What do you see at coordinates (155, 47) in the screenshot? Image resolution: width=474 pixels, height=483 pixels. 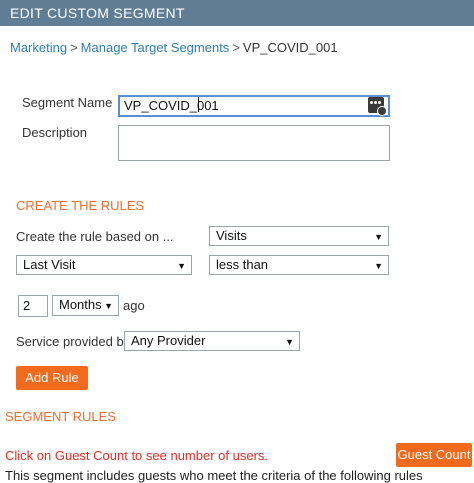 I see `breadcrumb-manage-target-segments: Manage Target Segments` at bounding box center [155, 47].